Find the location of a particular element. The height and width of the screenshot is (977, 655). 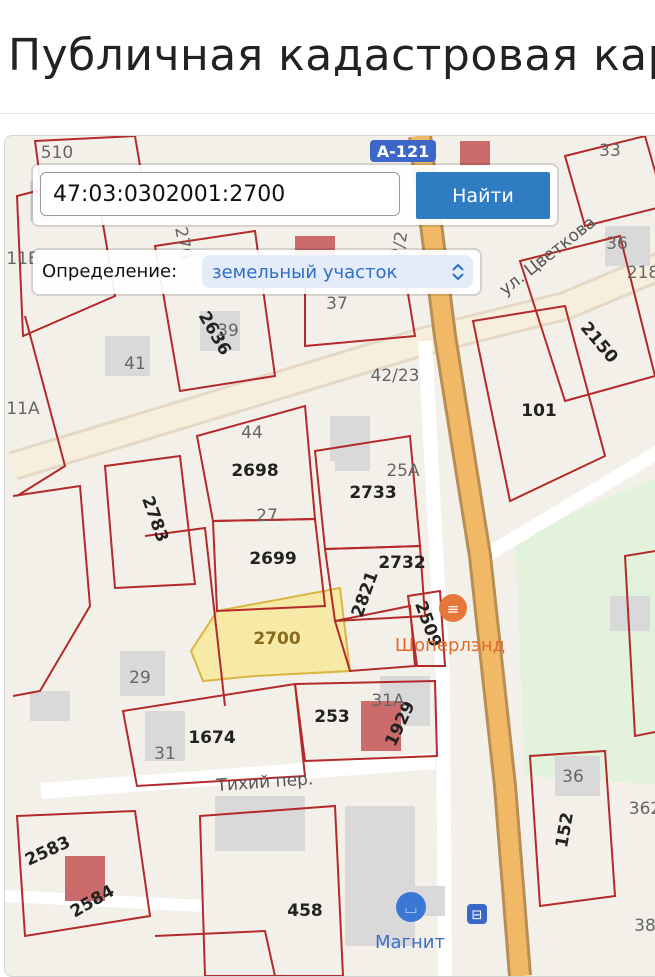

shop-icon: ≡ is located at coordinates (453, 608).